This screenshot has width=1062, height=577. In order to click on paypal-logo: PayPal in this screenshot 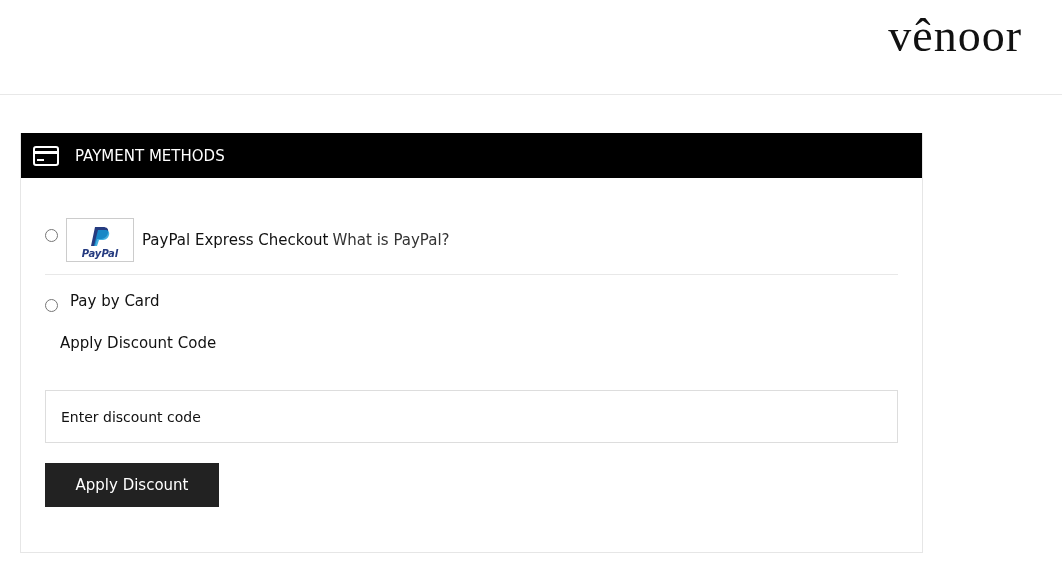, I will do `click(100, 240)`.